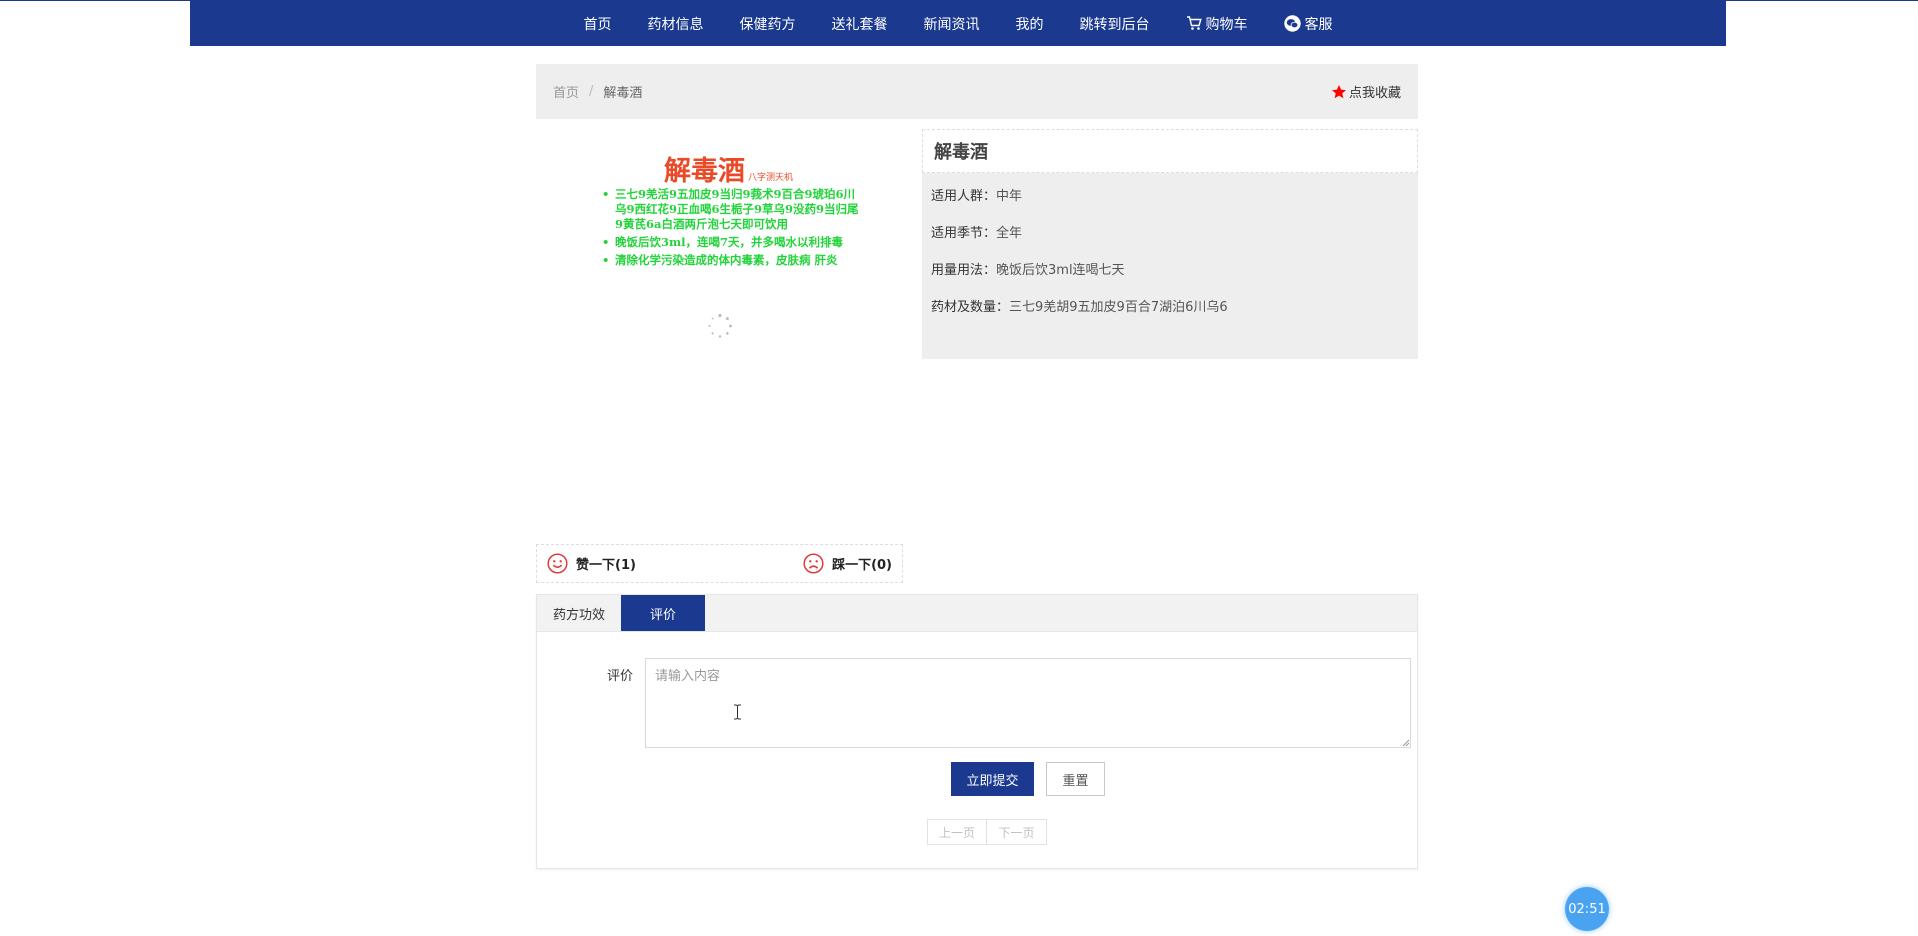 This screenshot has width=1918, height=936. What do you see at coordinates (1587, 909) in the screenshot?
I see `timer-badge: 02:51` at bounding box center [1587, 909].